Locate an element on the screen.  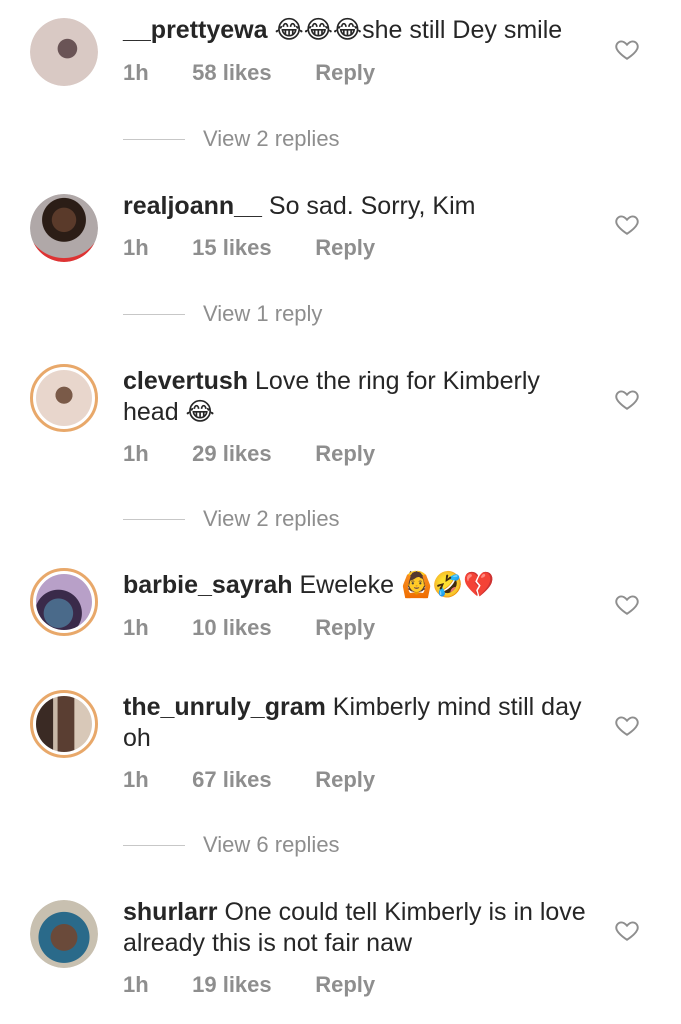
comment-body: Eweleke 🙆🤣💔 is located at coordinates (397, 585).